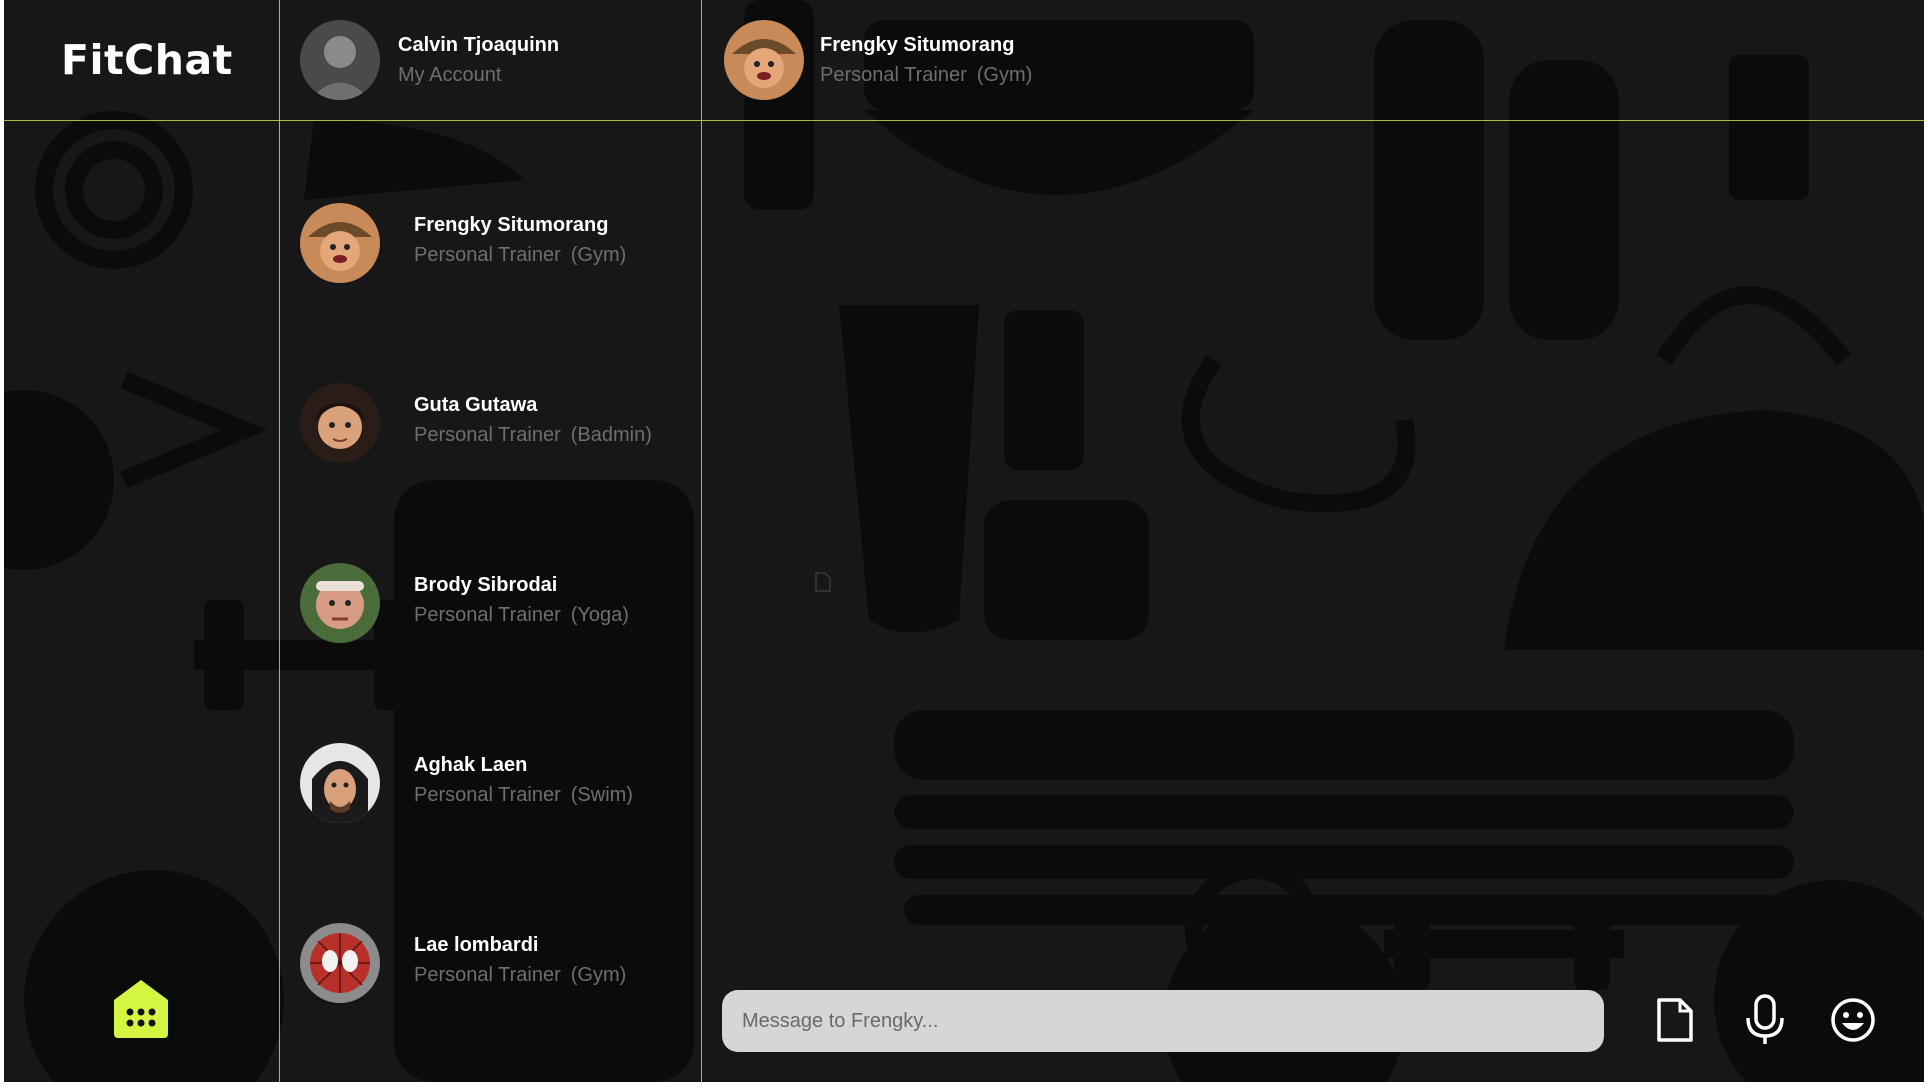 The image size is (1928, 1088). I want to click on contact-name: Brody Sibrodai, so click(486, 585).